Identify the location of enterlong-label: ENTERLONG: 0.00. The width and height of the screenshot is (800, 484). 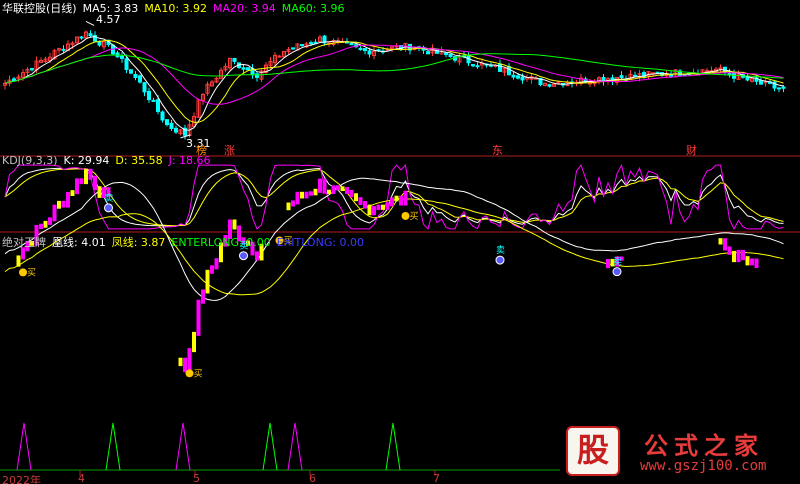
(221, 242).